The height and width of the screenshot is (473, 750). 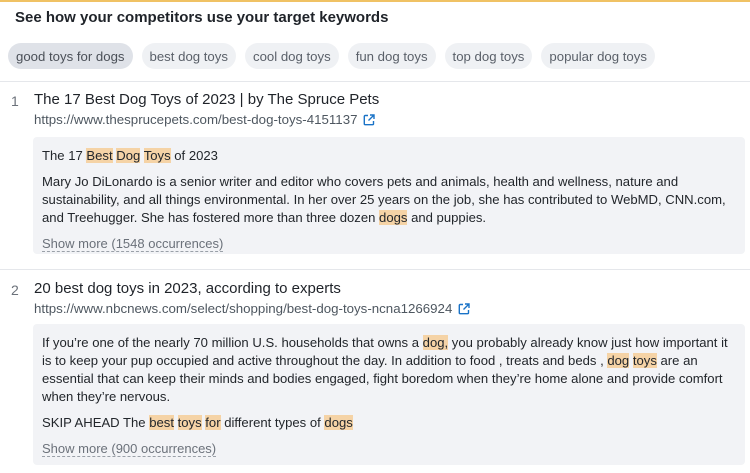 I want to click on keyword-chip-cool-dog-toys: cool dog toys, so click(x=291, y=56).